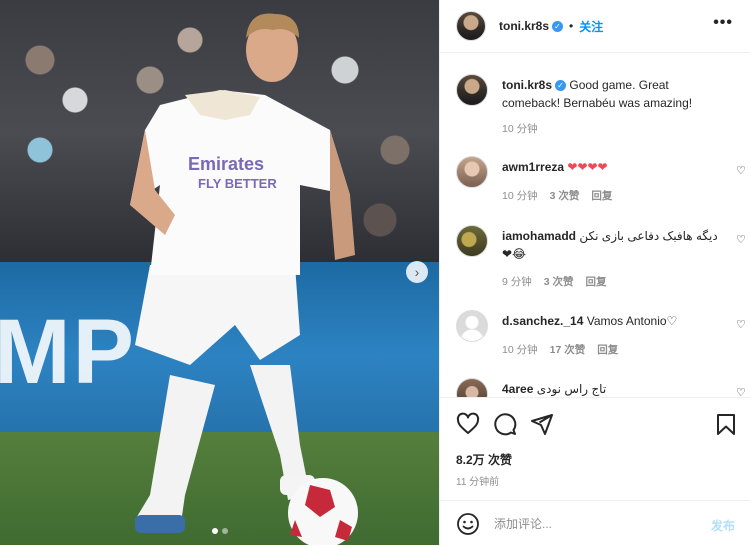  I want to click on comment-body: awm1rreza ❤❤❤❤, so click(613, 167).